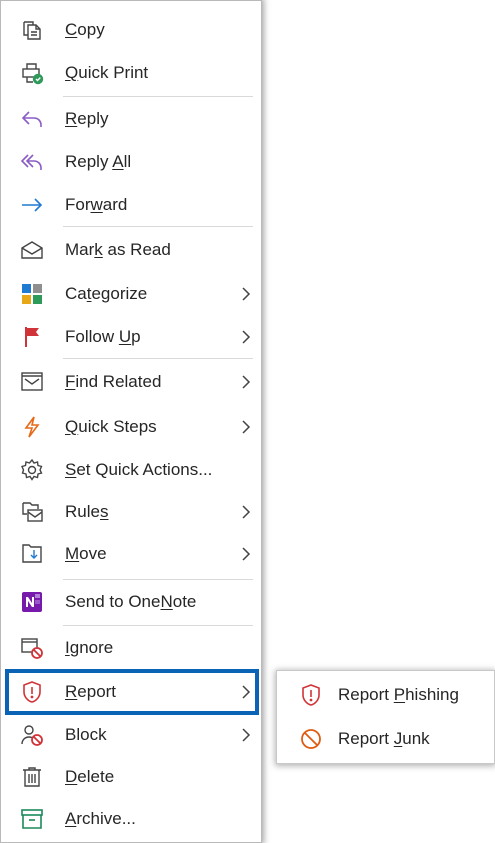 Image resolution: width=495 pixels, height=843 pixels. I want to click on menu-item-quick-steps: Quick Steps, so click(130, 427).